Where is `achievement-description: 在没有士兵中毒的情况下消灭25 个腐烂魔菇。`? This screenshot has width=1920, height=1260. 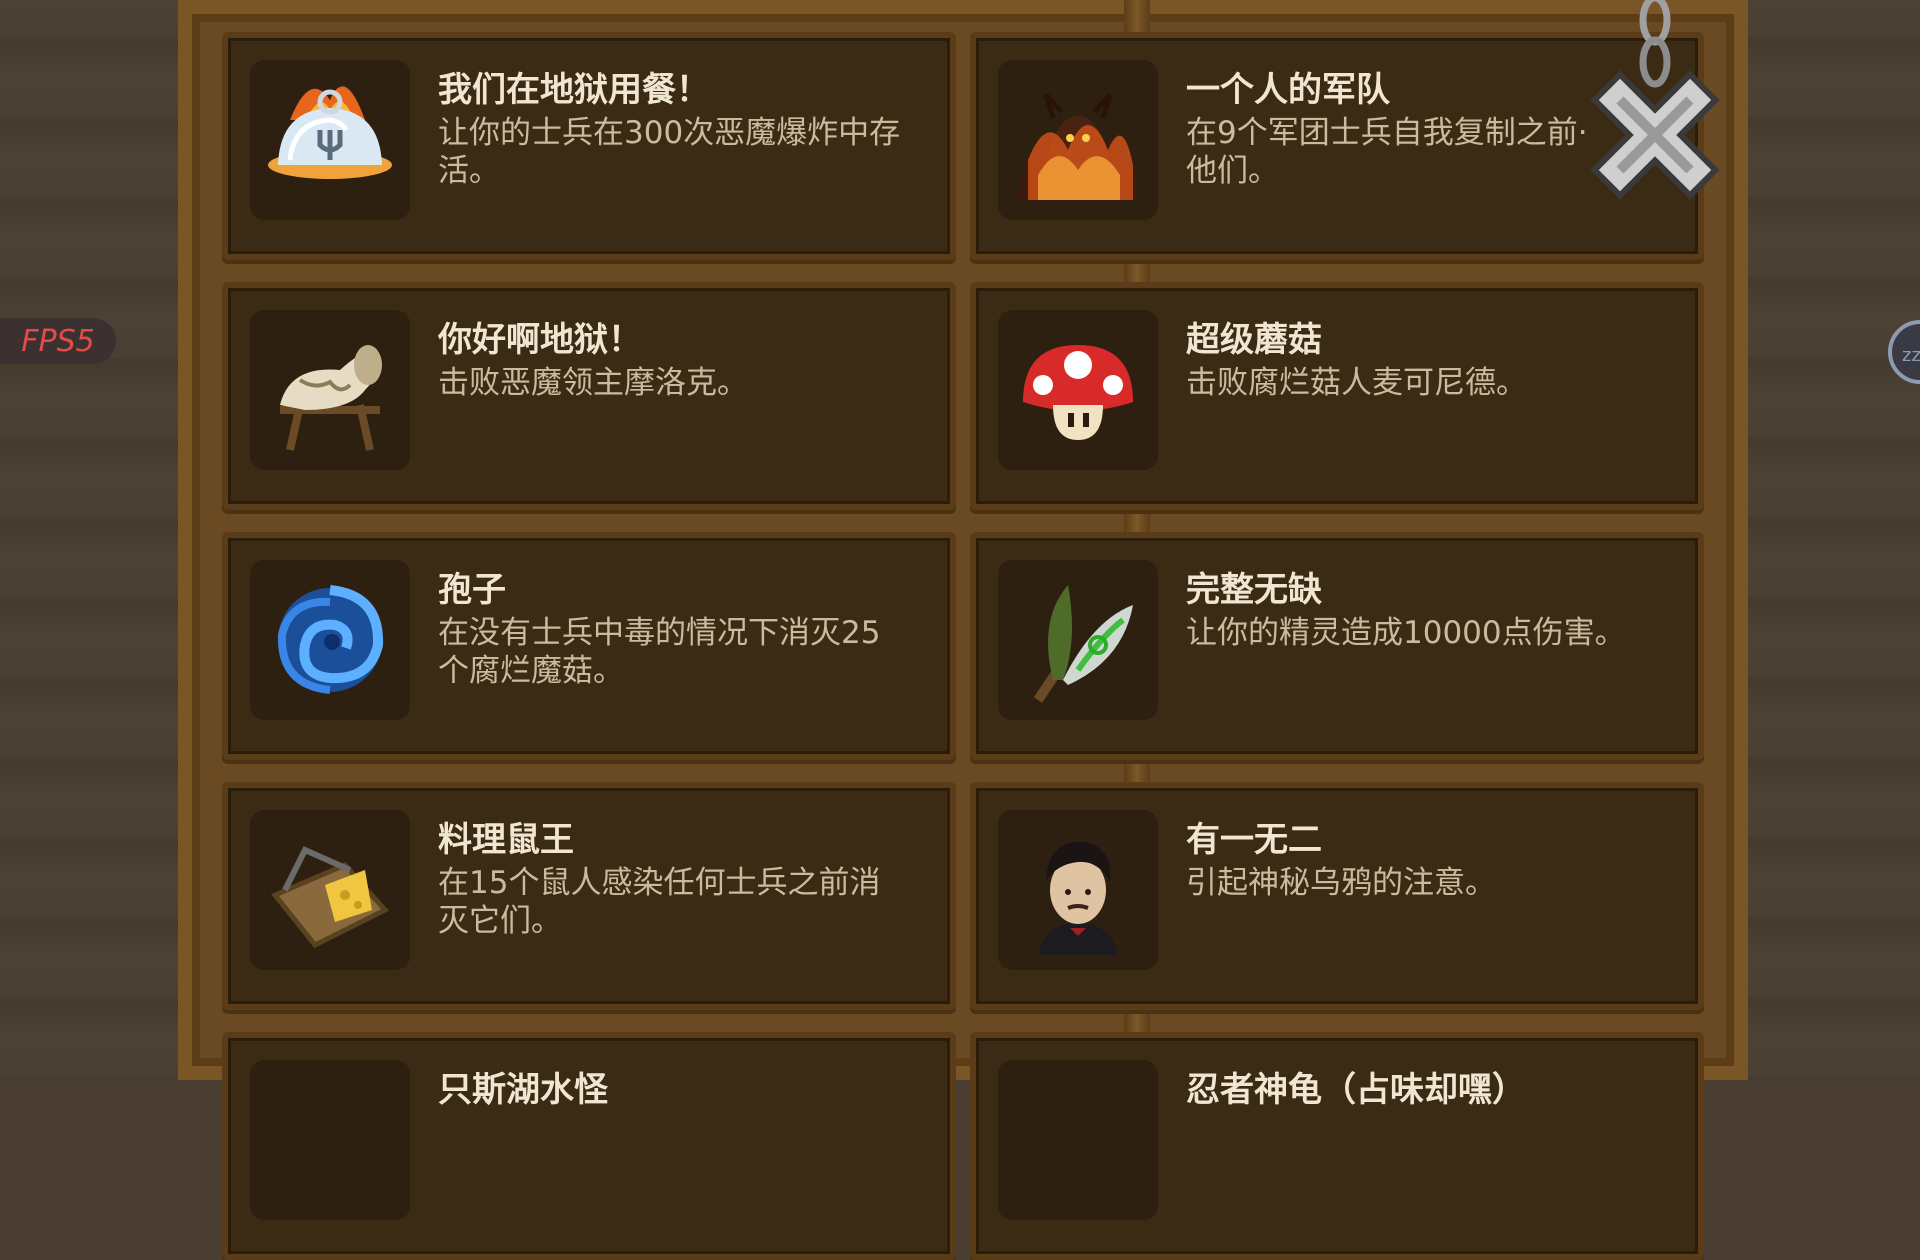 achievement-description: 在没有士兵中毒的情况下消灭25 个腐烂魔菇。 is located at coordinates (659, 652).